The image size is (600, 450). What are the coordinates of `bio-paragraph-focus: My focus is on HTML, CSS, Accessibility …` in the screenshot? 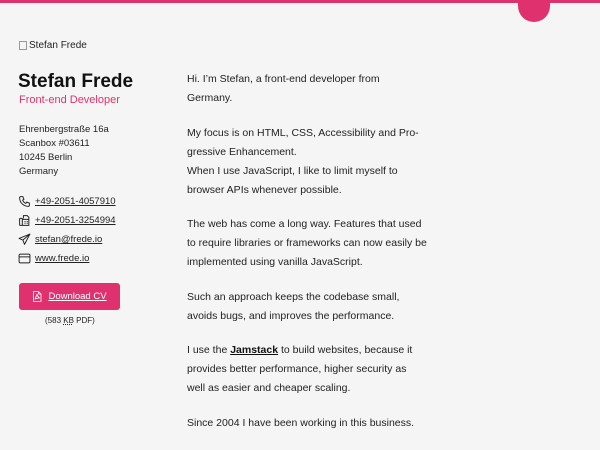 It's located at (307, 162).